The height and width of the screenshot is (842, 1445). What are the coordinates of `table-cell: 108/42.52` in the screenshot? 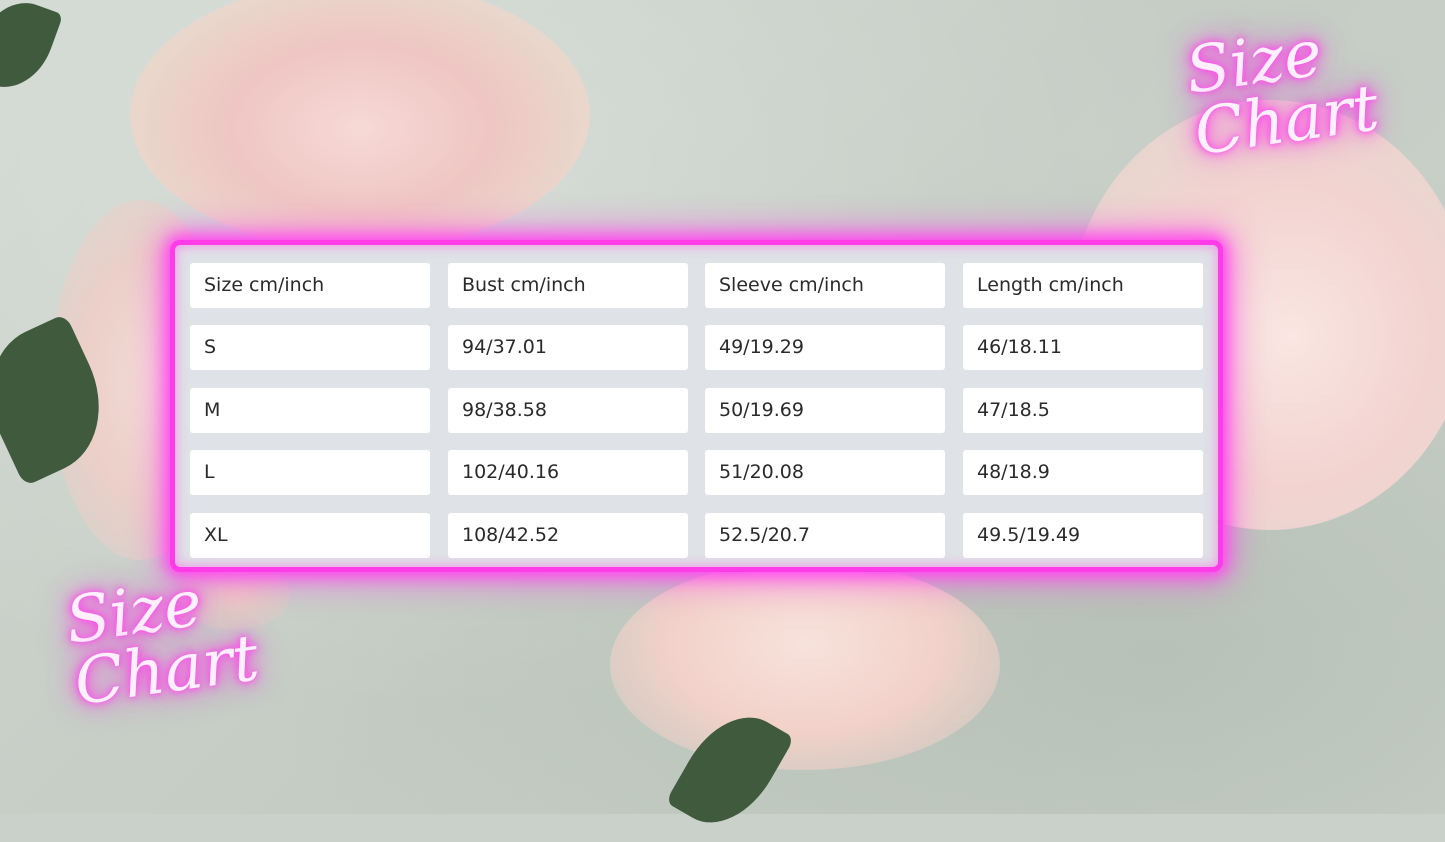 It's located at (568, 535).